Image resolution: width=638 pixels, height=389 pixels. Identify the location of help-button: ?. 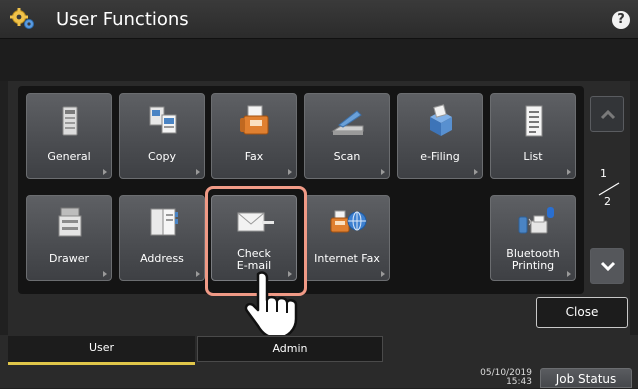
(621, 20).